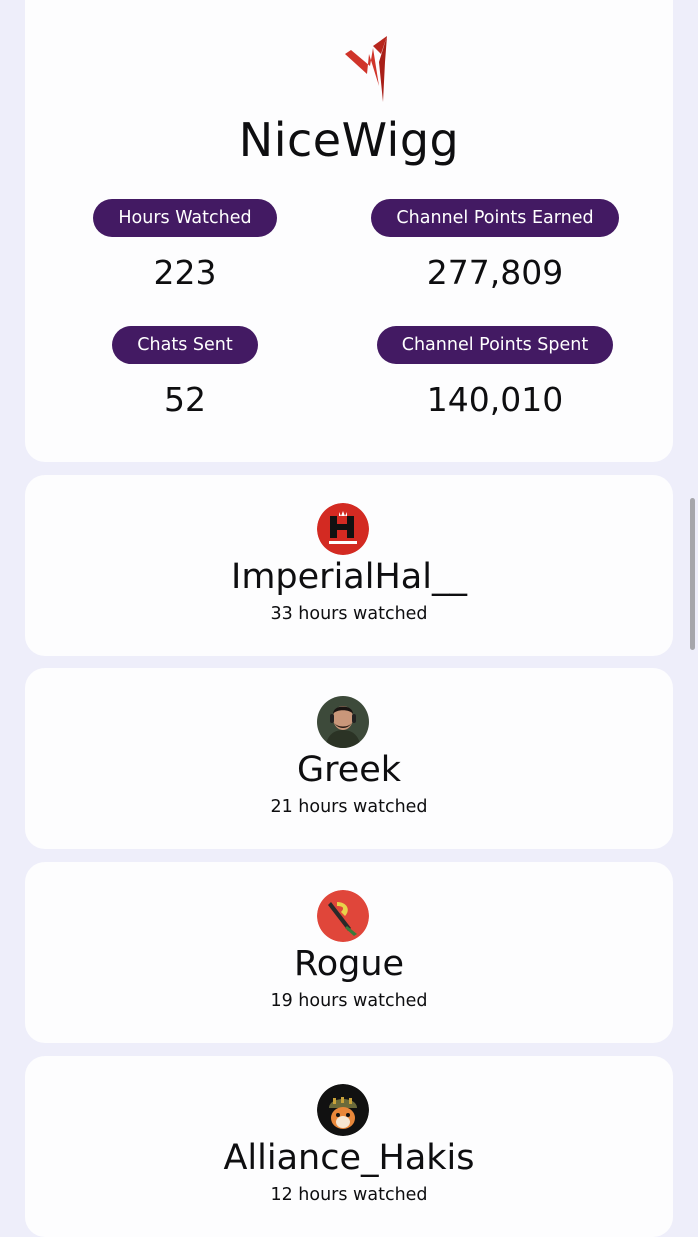 This screenshot has height=1237, width=698. What do you see at coordinates (349, 577) in the screenshot?
I see `streamer-name: ImperialHal__` at bounding box center [349, 577].